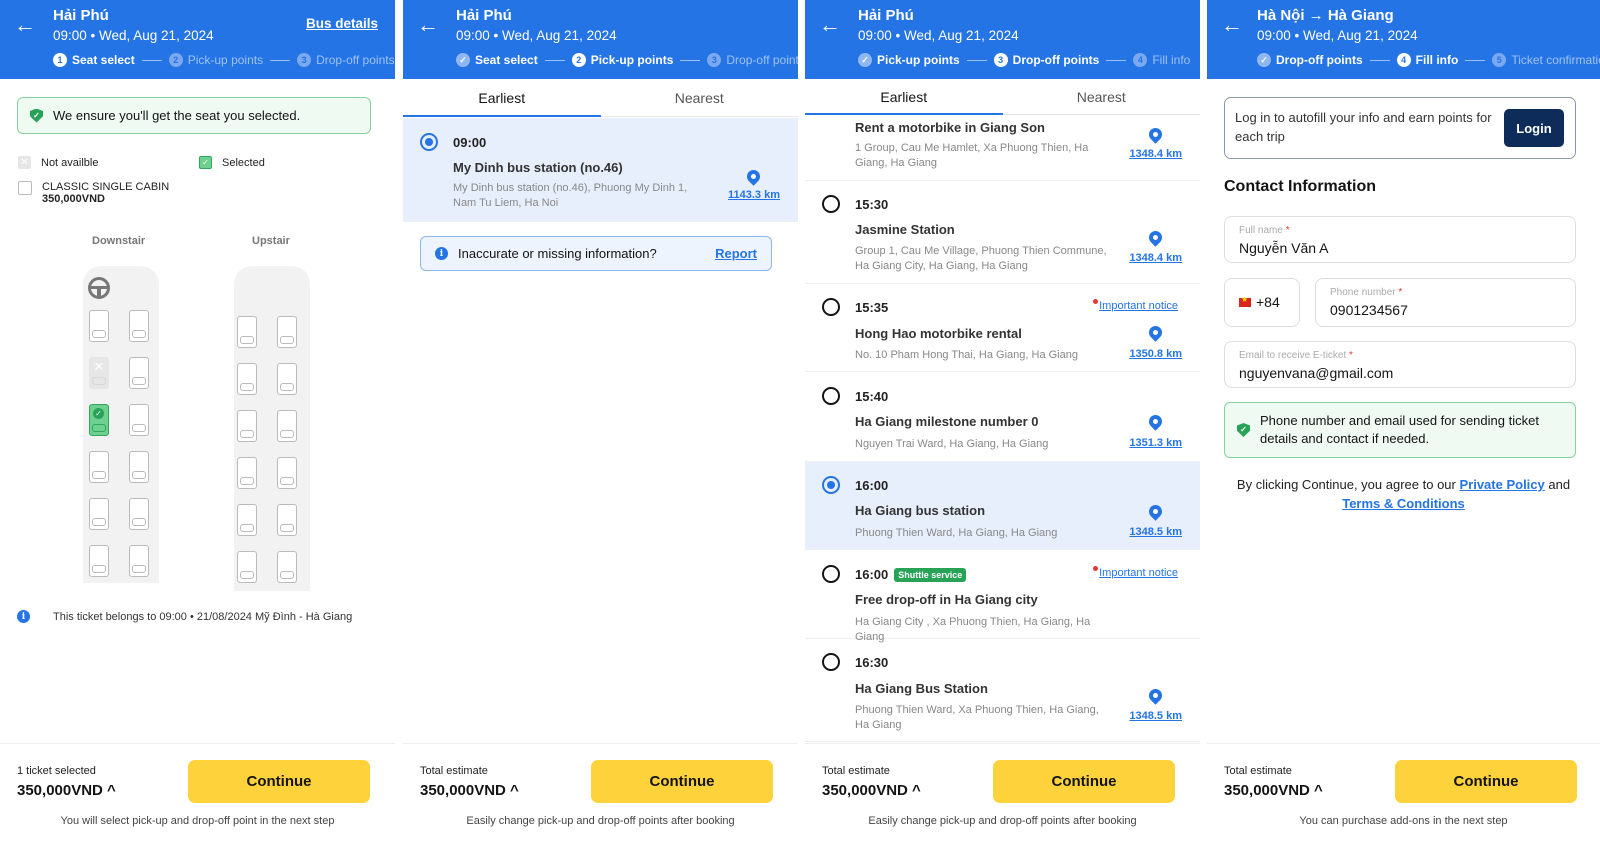 Image resolution: width=1600 pixels, height=856 pixels. I want to click on point-address: Phuong Thien Ward, Ha Giang, Ha Giang, so click(956, 533).